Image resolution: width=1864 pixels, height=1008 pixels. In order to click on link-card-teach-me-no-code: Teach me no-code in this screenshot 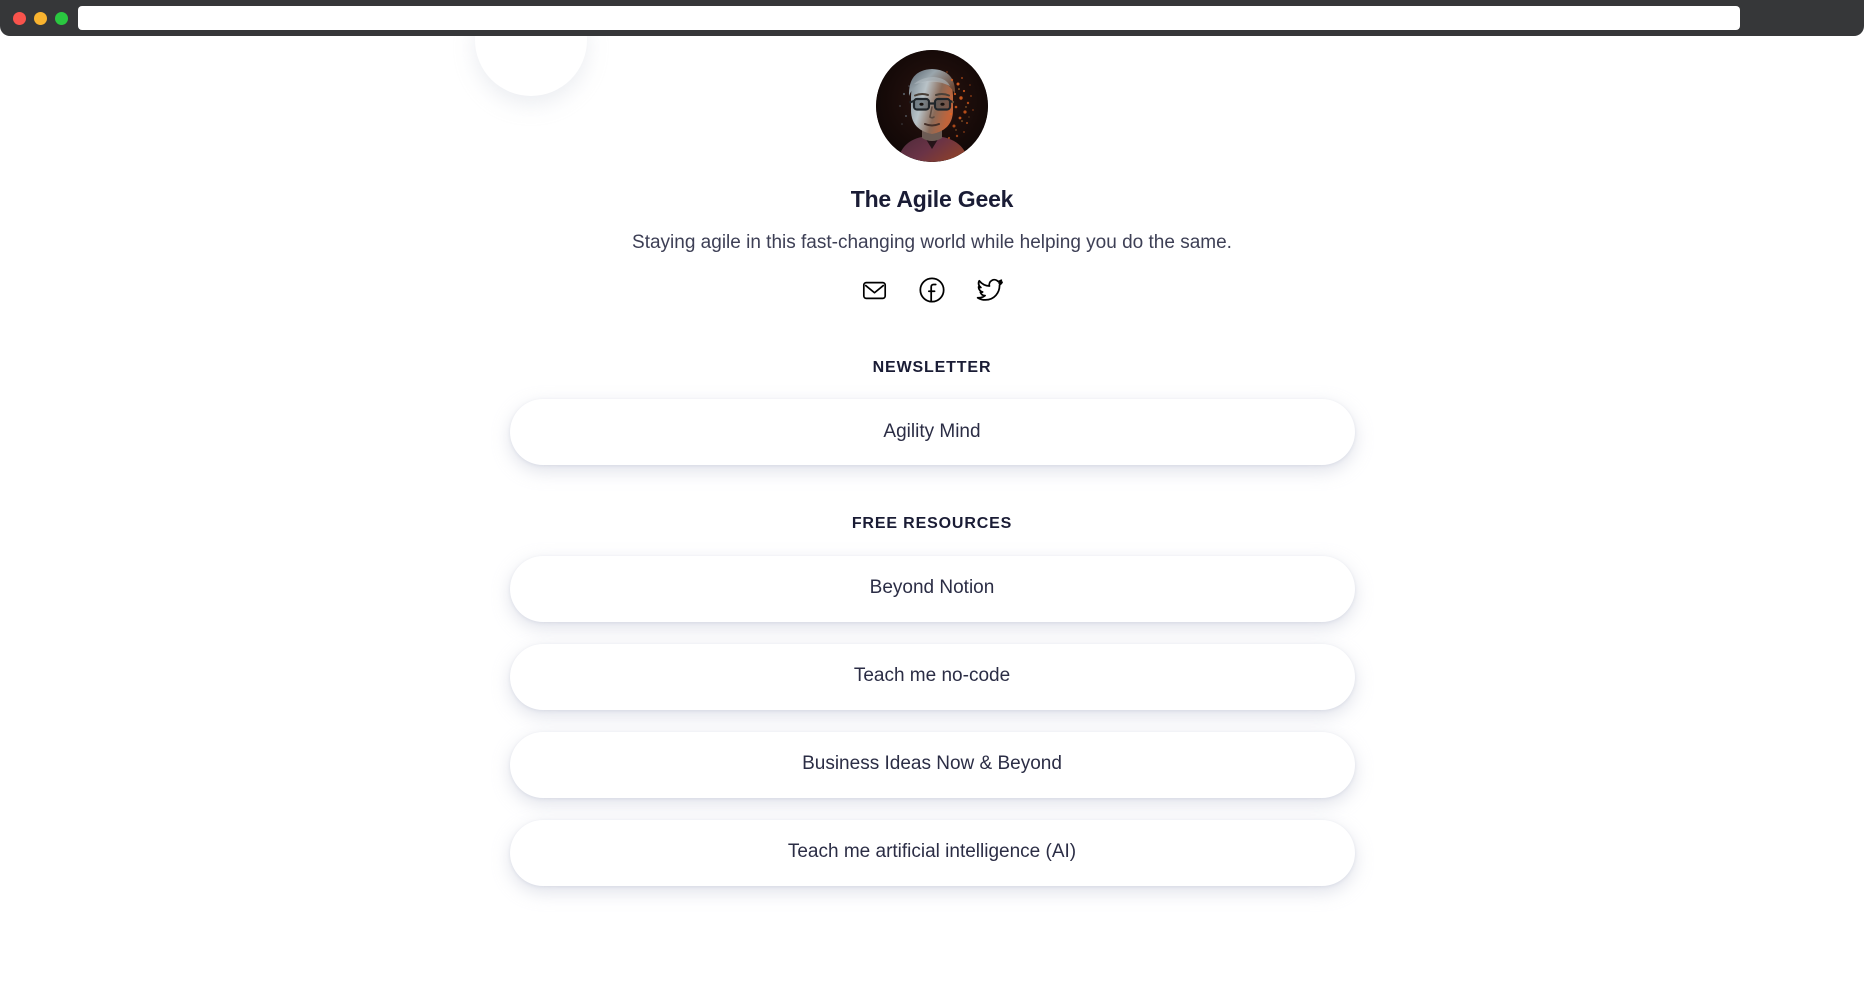, I will do `click(932, 676)`.